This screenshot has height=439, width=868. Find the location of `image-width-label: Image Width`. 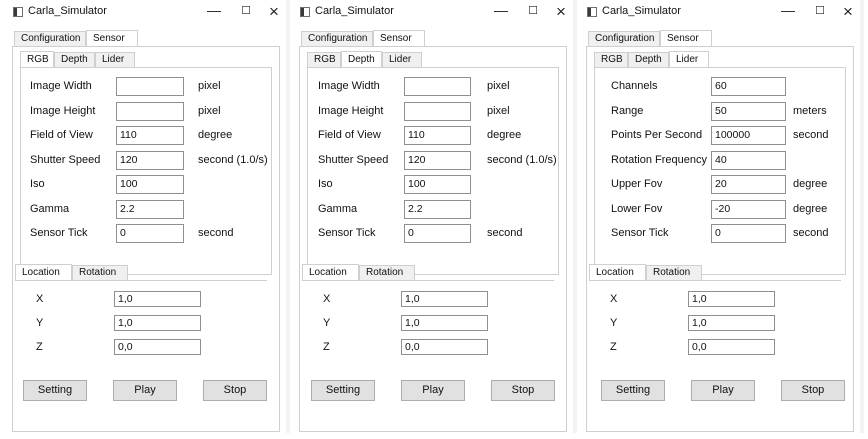

image-width-label: Image Width is located at coordinates (61, 86).